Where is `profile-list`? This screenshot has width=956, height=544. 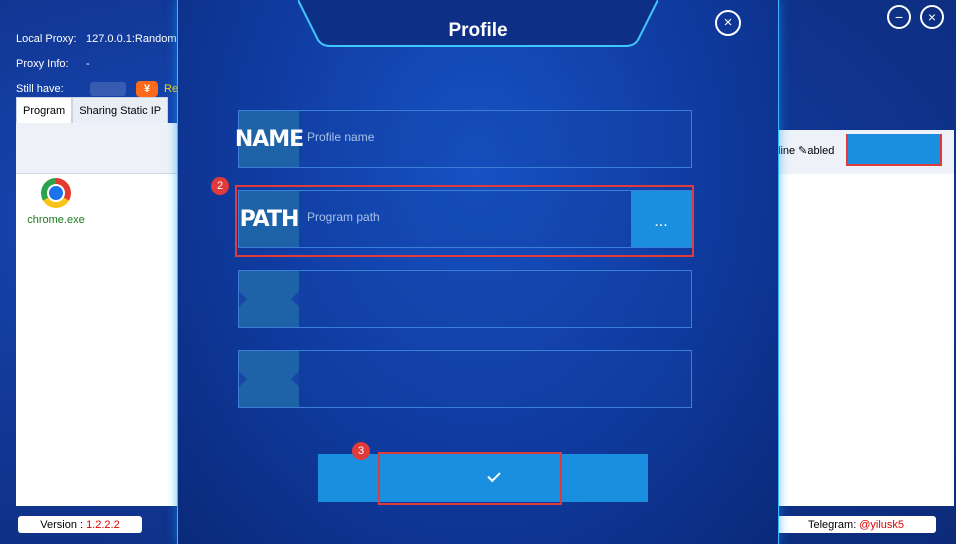 profile-list is located at coordinates (865, 340).